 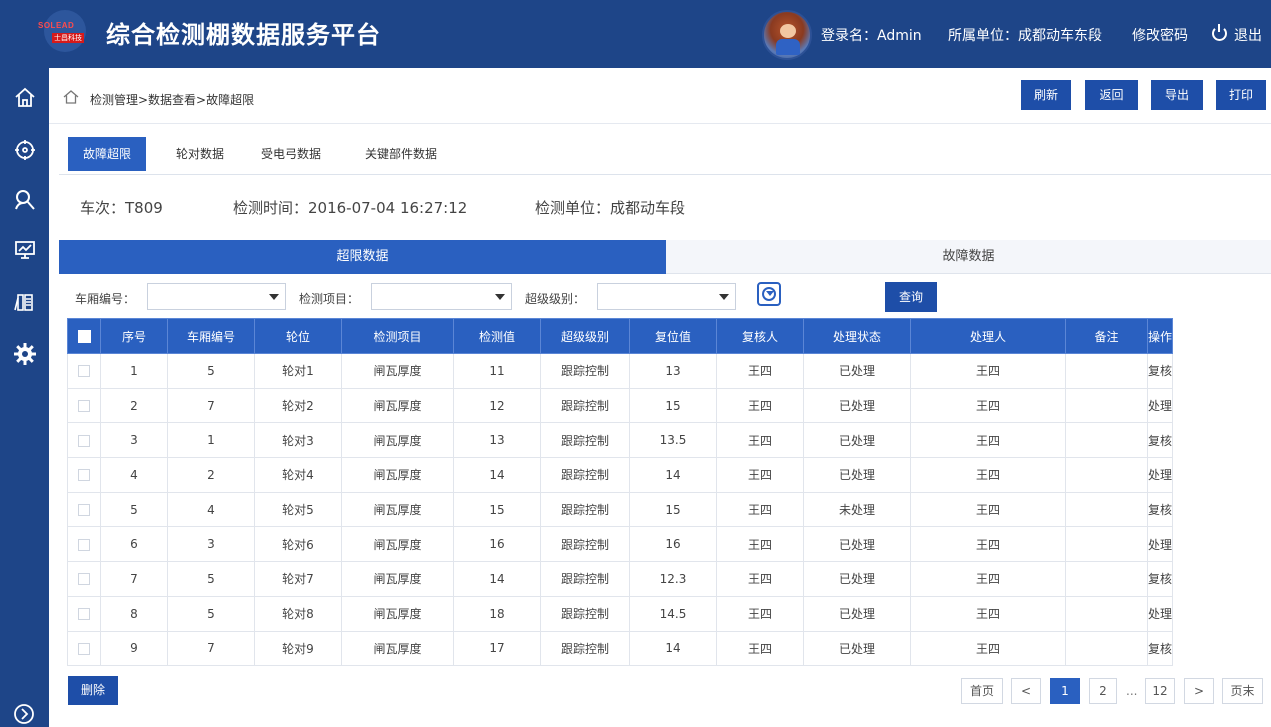 What do you see at coordinates (172, 100) in the screenshot?
I see `breadcrumb: 检测管理>数据查看>故障超限` at bounding box center [172, 100].